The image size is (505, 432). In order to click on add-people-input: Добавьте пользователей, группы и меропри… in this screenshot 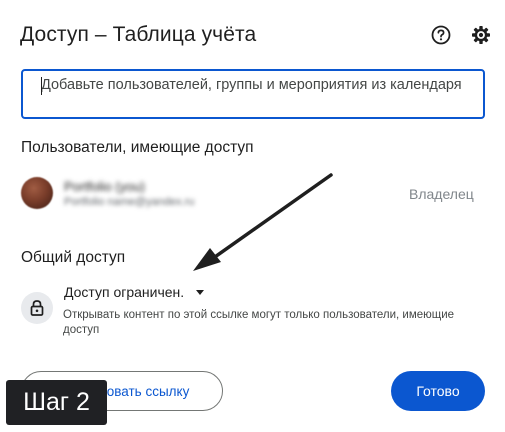, I will do `click(253, 94)`.